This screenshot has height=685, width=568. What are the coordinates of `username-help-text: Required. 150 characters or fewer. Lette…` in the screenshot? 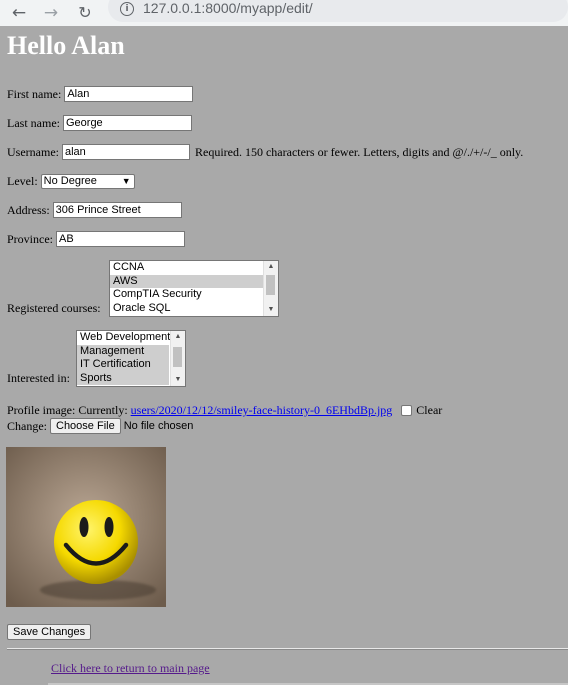 It's located at (359, 151).